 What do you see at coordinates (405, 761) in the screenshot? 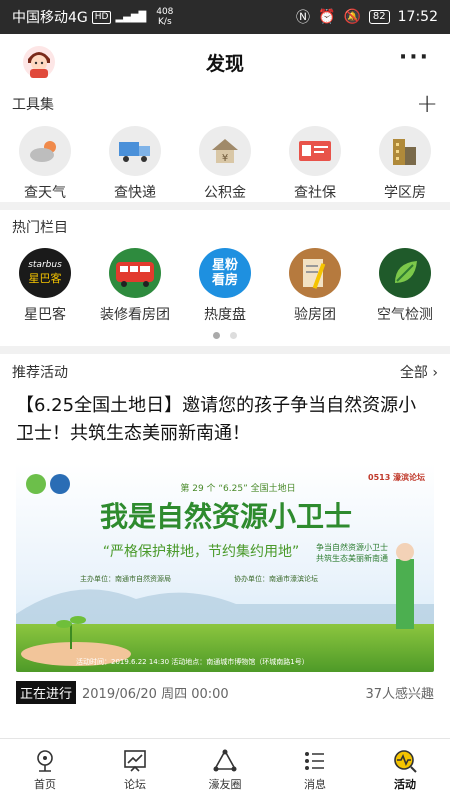
I see `activity-pulse-icon` at bounding box center [405, 761].